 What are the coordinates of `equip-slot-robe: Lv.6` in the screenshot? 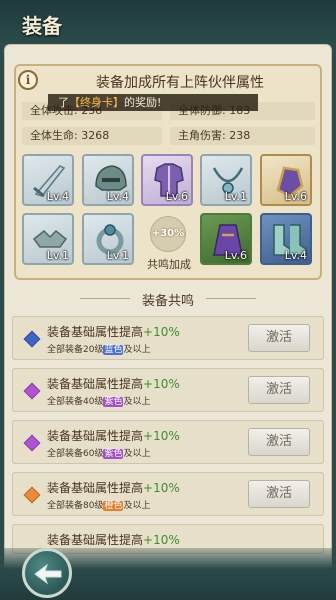 It's located at (226, 239).